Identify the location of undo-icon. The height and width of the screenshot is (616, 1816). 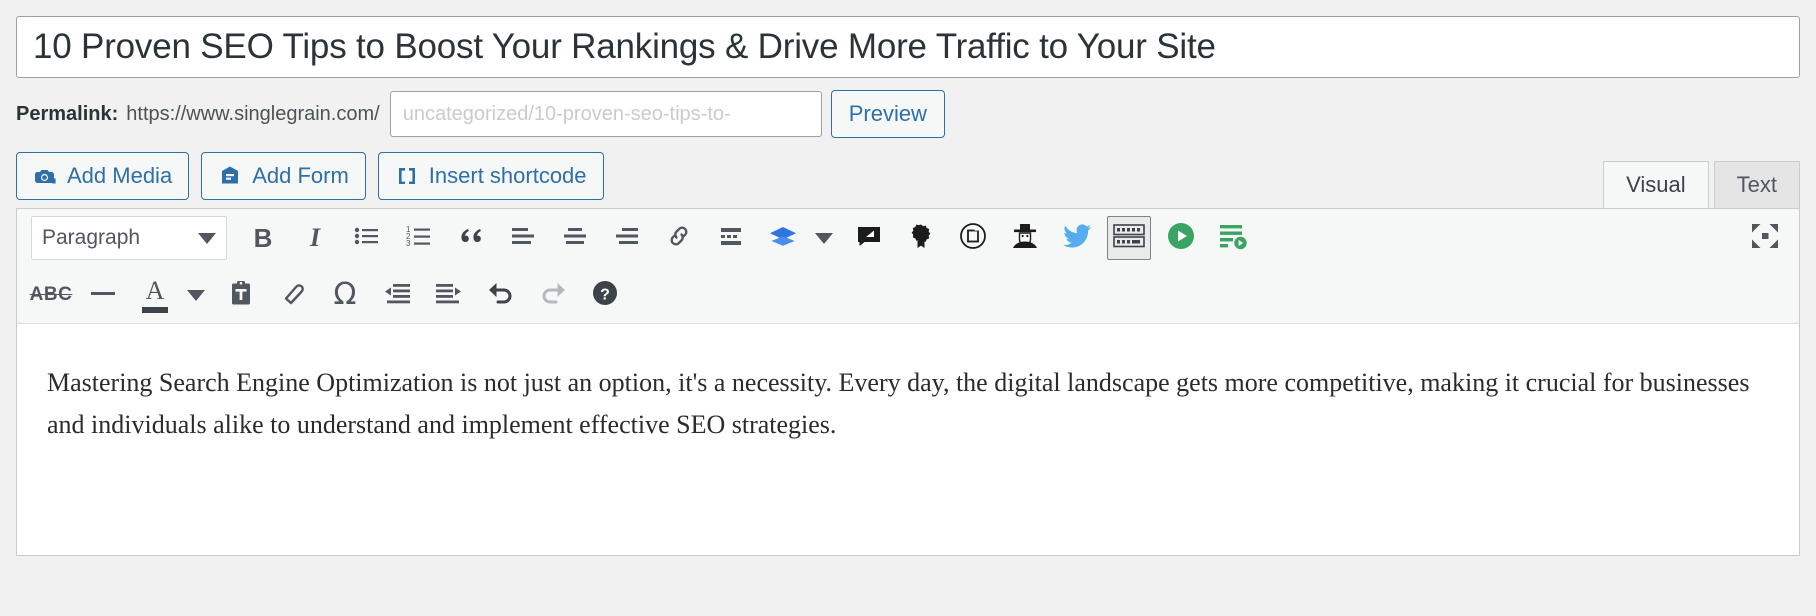
(501, 295).